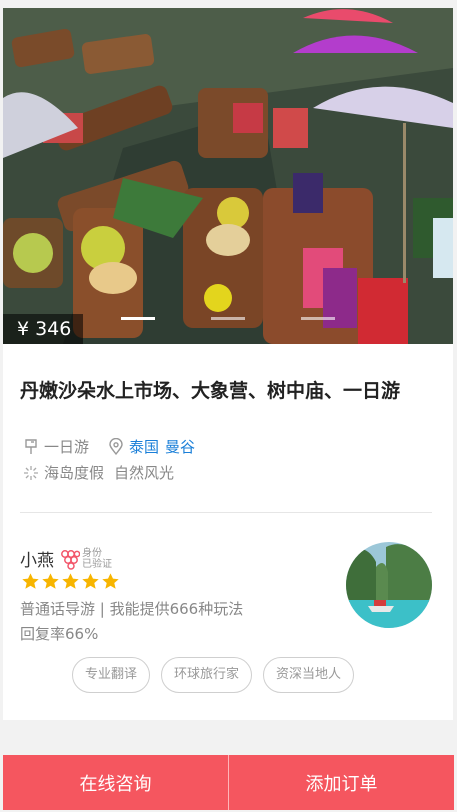  Describe the element at coordinates (59, 634) in the screenshot. I see `guide-reply-rate: 回复率66%` at that location.